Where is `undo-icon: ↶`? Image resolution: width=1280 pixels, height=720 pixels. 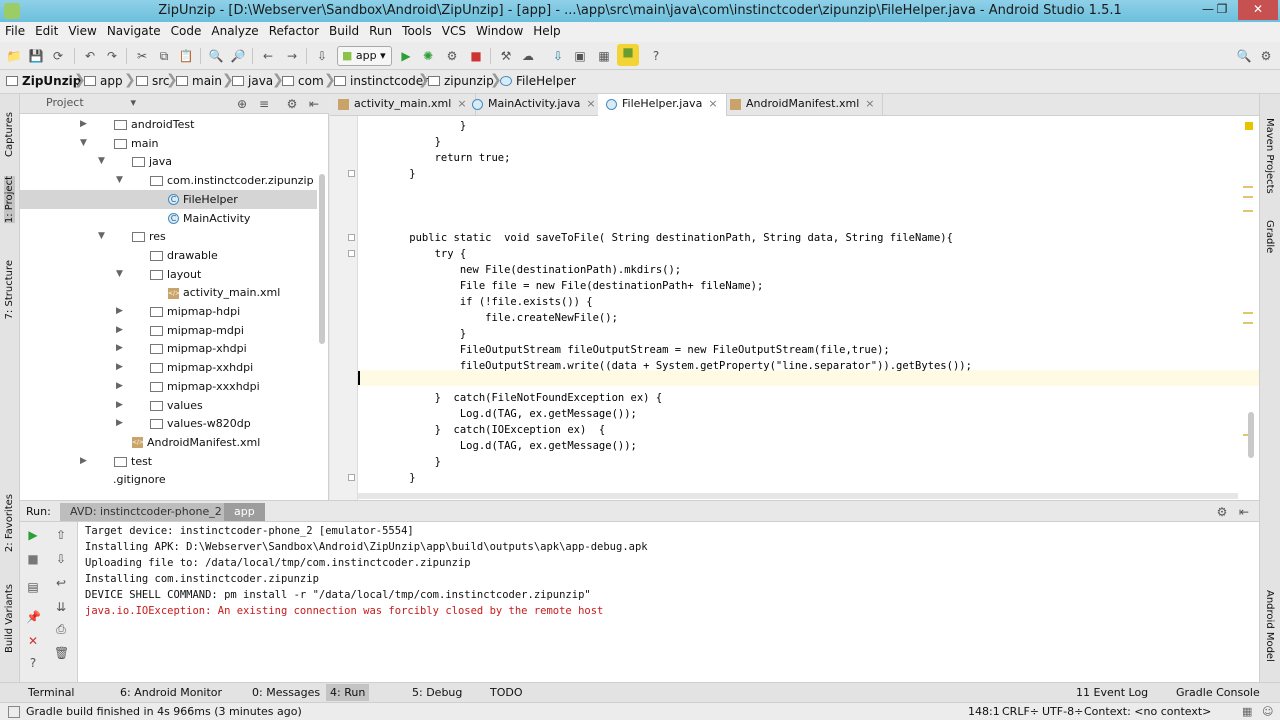 undo-icon: ↶ is located at coordinates (90, 56).